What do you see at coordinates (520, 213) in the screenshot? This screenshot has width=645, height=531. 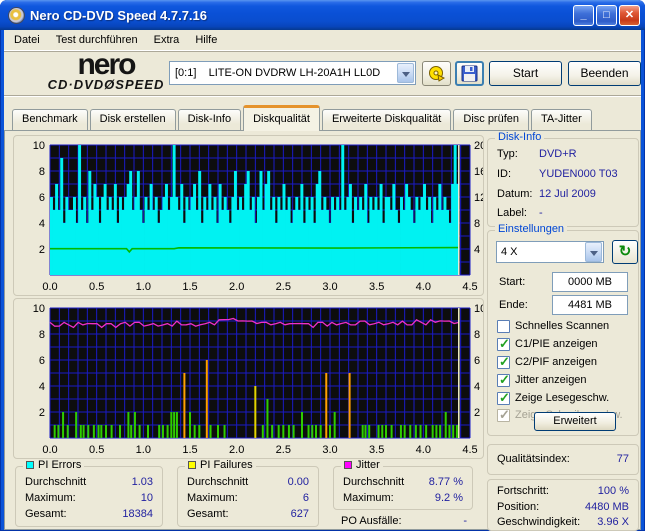 I see `disk-label-row: Label: -` at bounding box center [520, 213].